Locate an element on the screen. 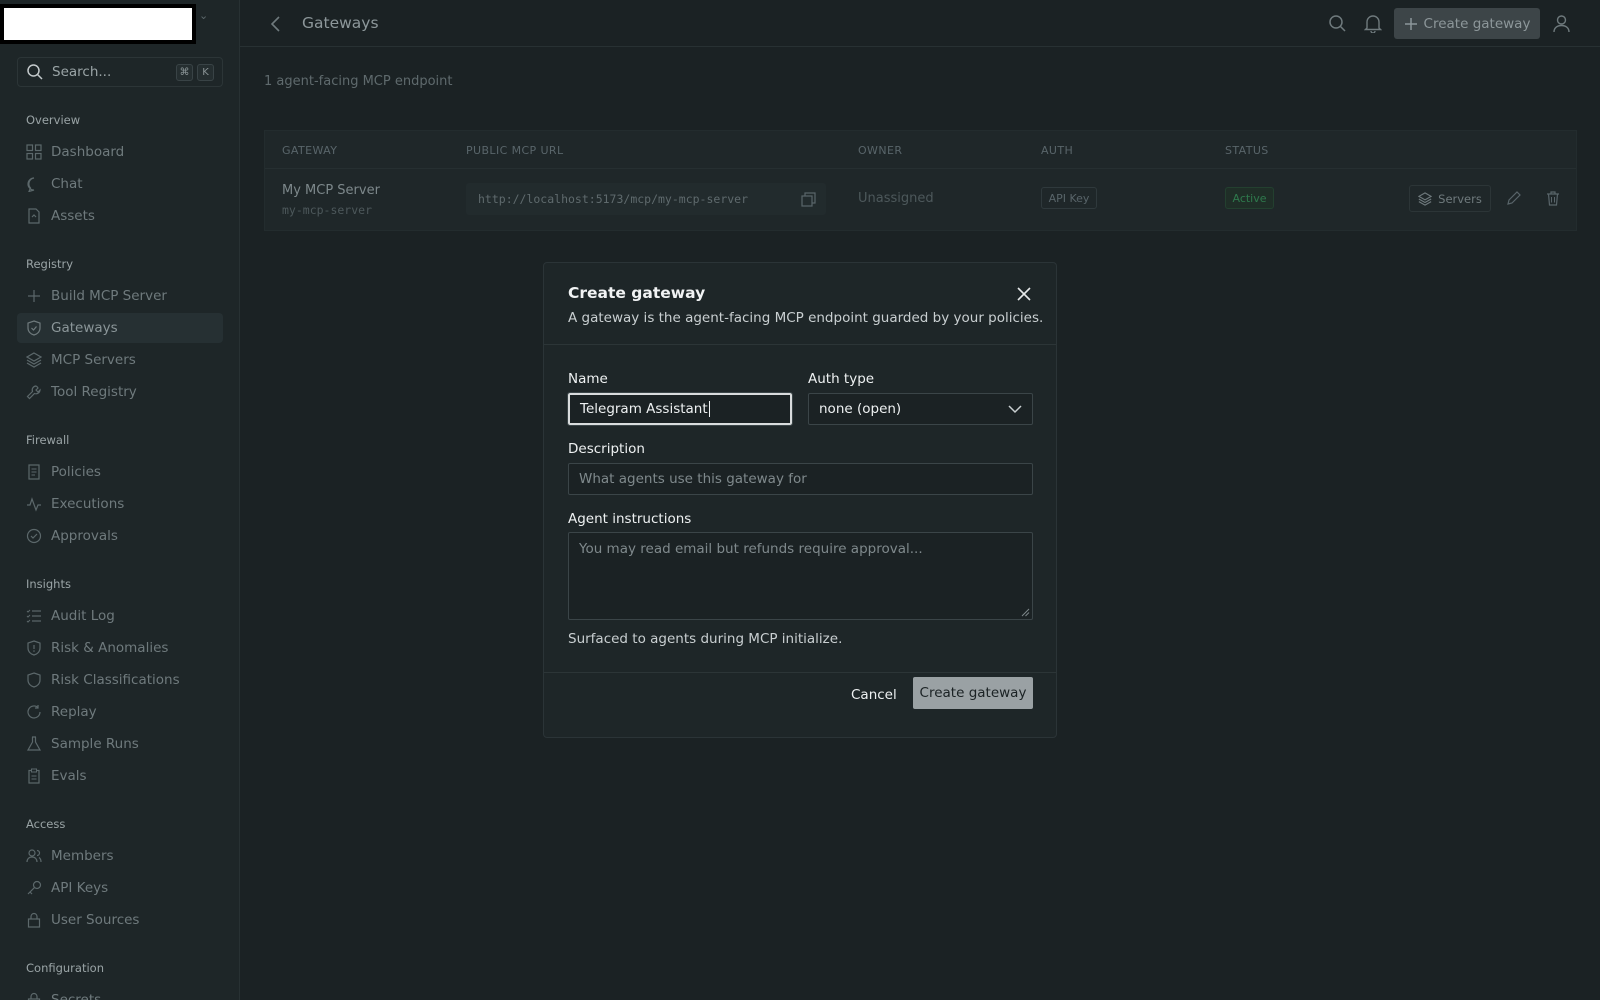 The image size is (1600, 1000). sidebar-item-chat: Chat is located at coordinates (120, 184).